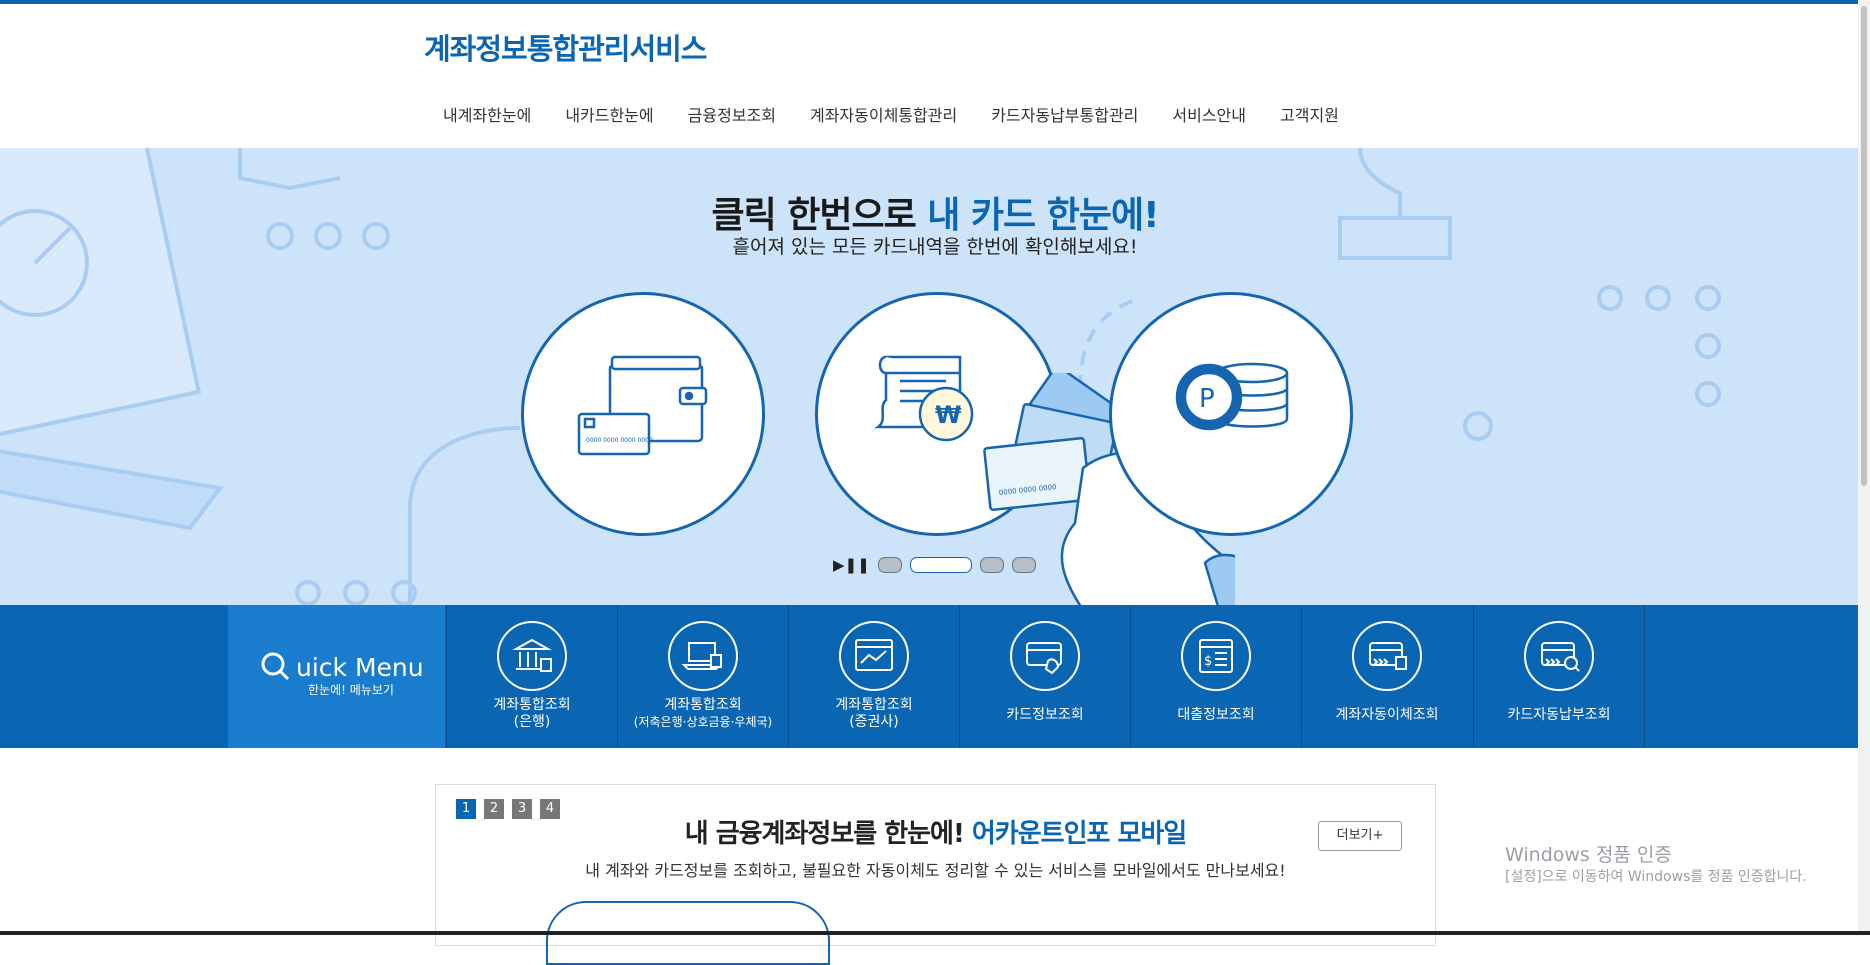  I want to click on quick-item-sublabel: (은행), so click(532, 722).